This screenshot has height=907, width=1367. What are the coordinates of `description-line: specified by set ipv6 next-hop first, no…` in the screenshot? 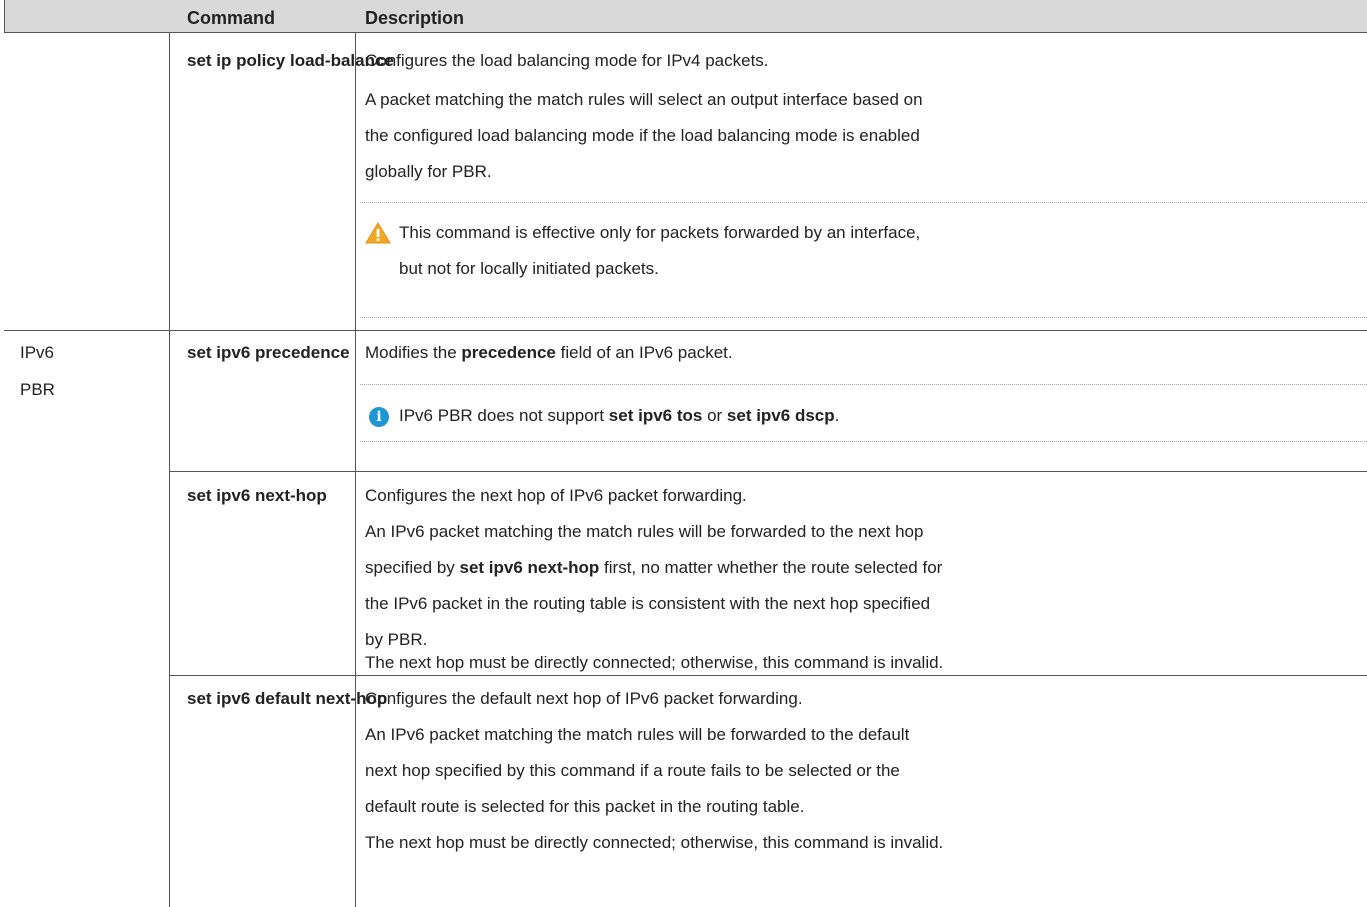 It's located at (654, 567).